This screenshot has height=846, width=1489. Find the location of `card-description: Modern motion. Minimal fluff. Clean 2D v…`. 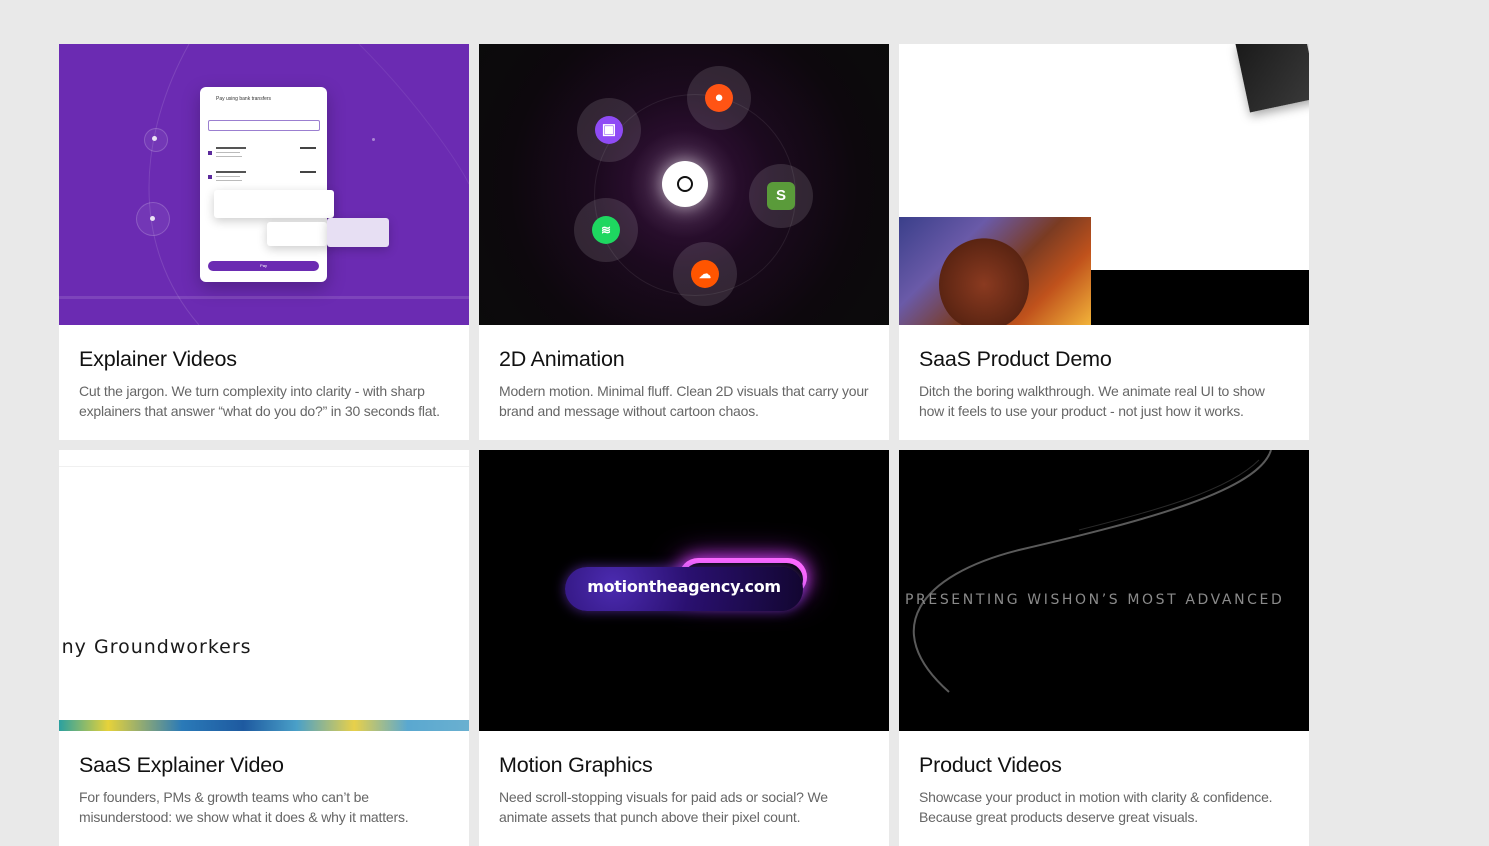

card-description: Modern motion. Minimal fluff. Clean 2D v… is located at coordinates (684, 401).